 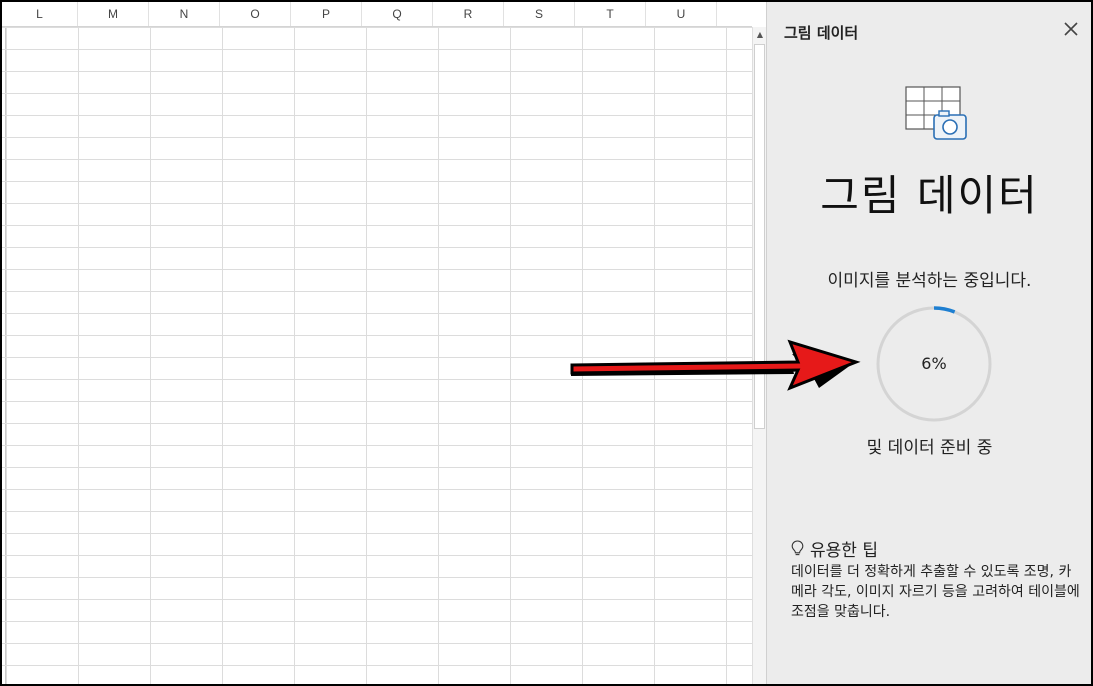 What do you see at coordinates (797, 548) in the screenshot?
I see `lightbulb-icon` at bounding box center [797, 548].